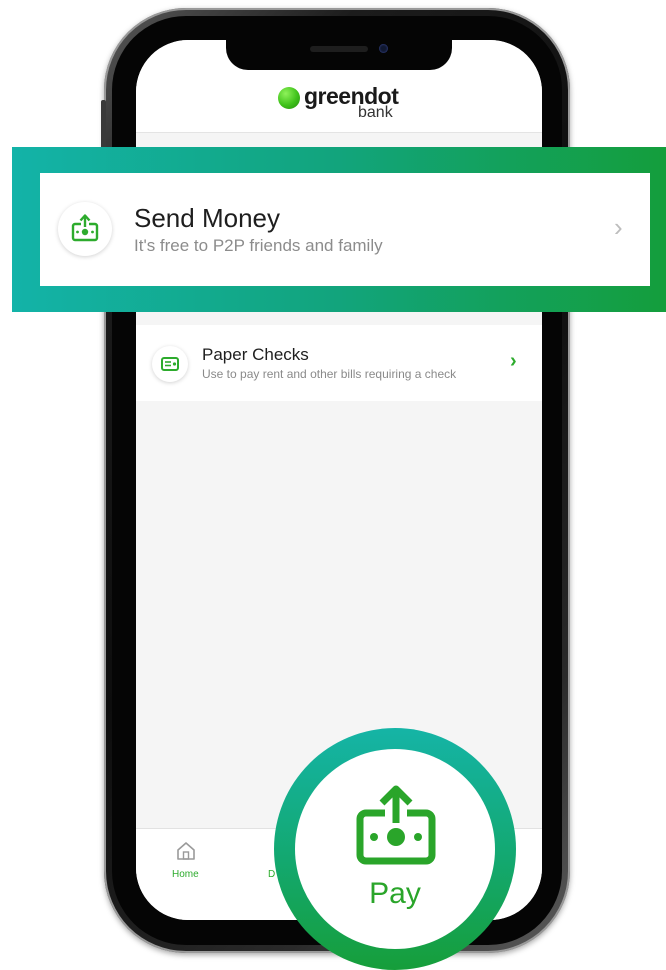  I want to click on phone-notch, so click(339, 55).